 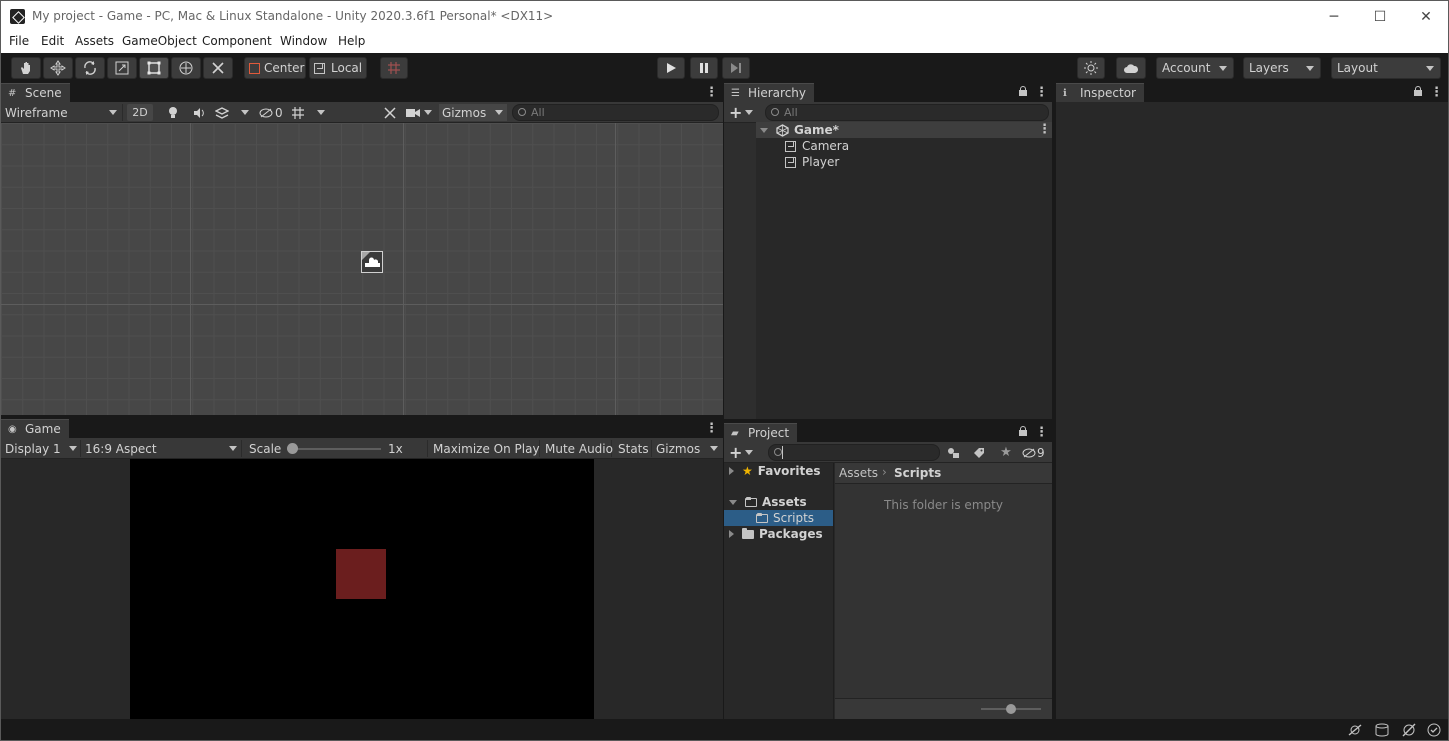 I want to click on step-button, so click(x=736, y=68).